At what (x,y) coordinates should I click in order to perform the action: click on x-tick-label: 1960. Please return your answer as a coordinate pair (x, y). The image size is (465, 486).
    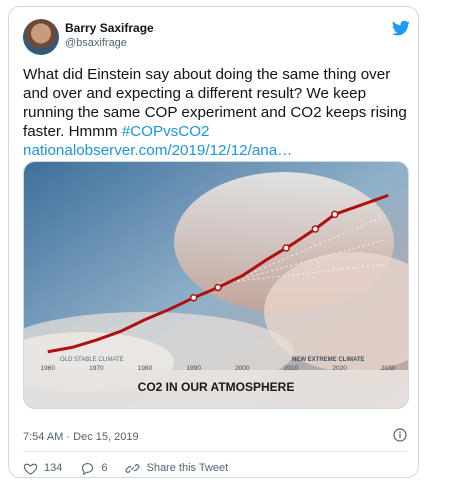
    Looking at the image, I should click on (47, 368).